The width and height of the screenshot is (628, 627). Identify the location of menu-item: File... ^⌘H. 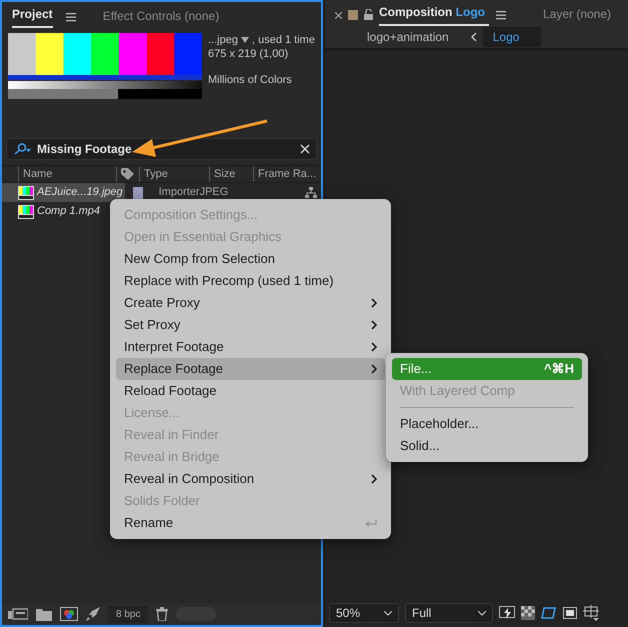
(487, 369).